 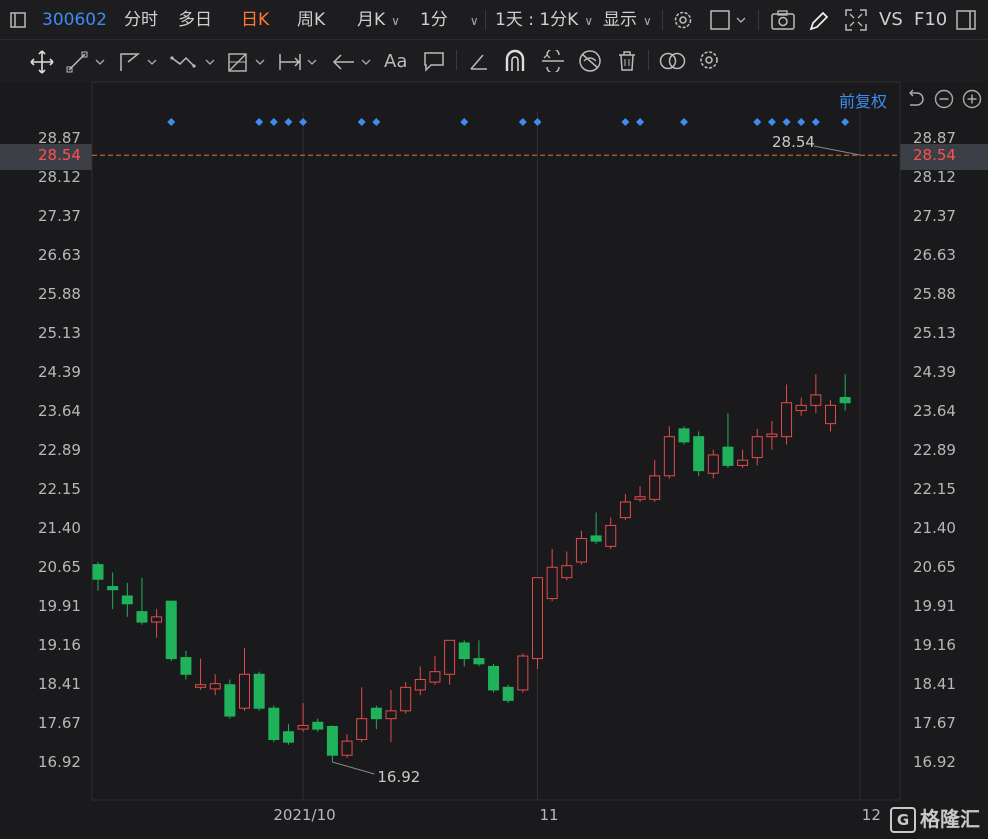 What do you see at coordinates (934, 528) in the screenshot?
I see `y-tick-label: 21.40` at bounding box center [934, 528].